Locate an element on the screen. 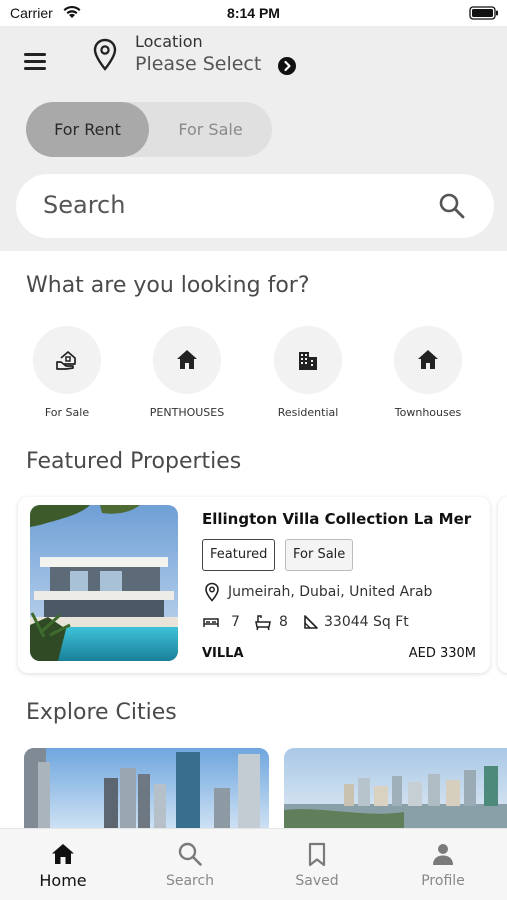  search-input: Search is located at coordinates (255, 206).